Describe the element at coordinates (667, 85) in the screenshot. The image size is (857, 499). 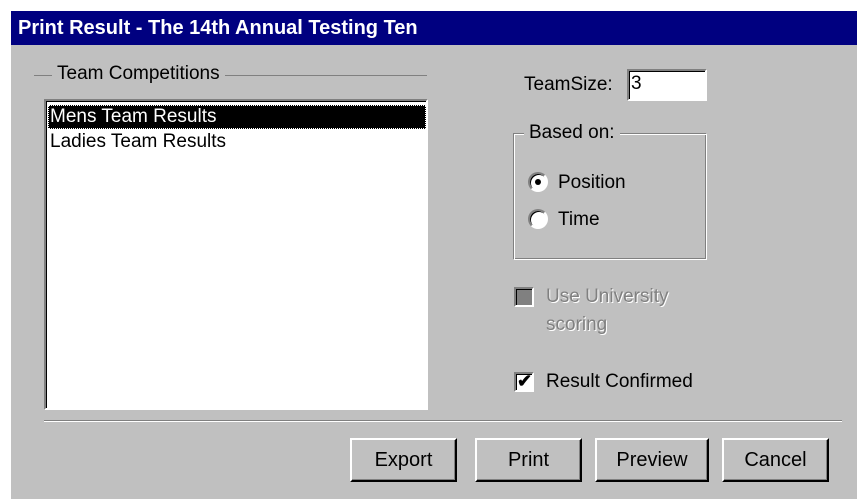
I see `team-size-field: 3` at that location.